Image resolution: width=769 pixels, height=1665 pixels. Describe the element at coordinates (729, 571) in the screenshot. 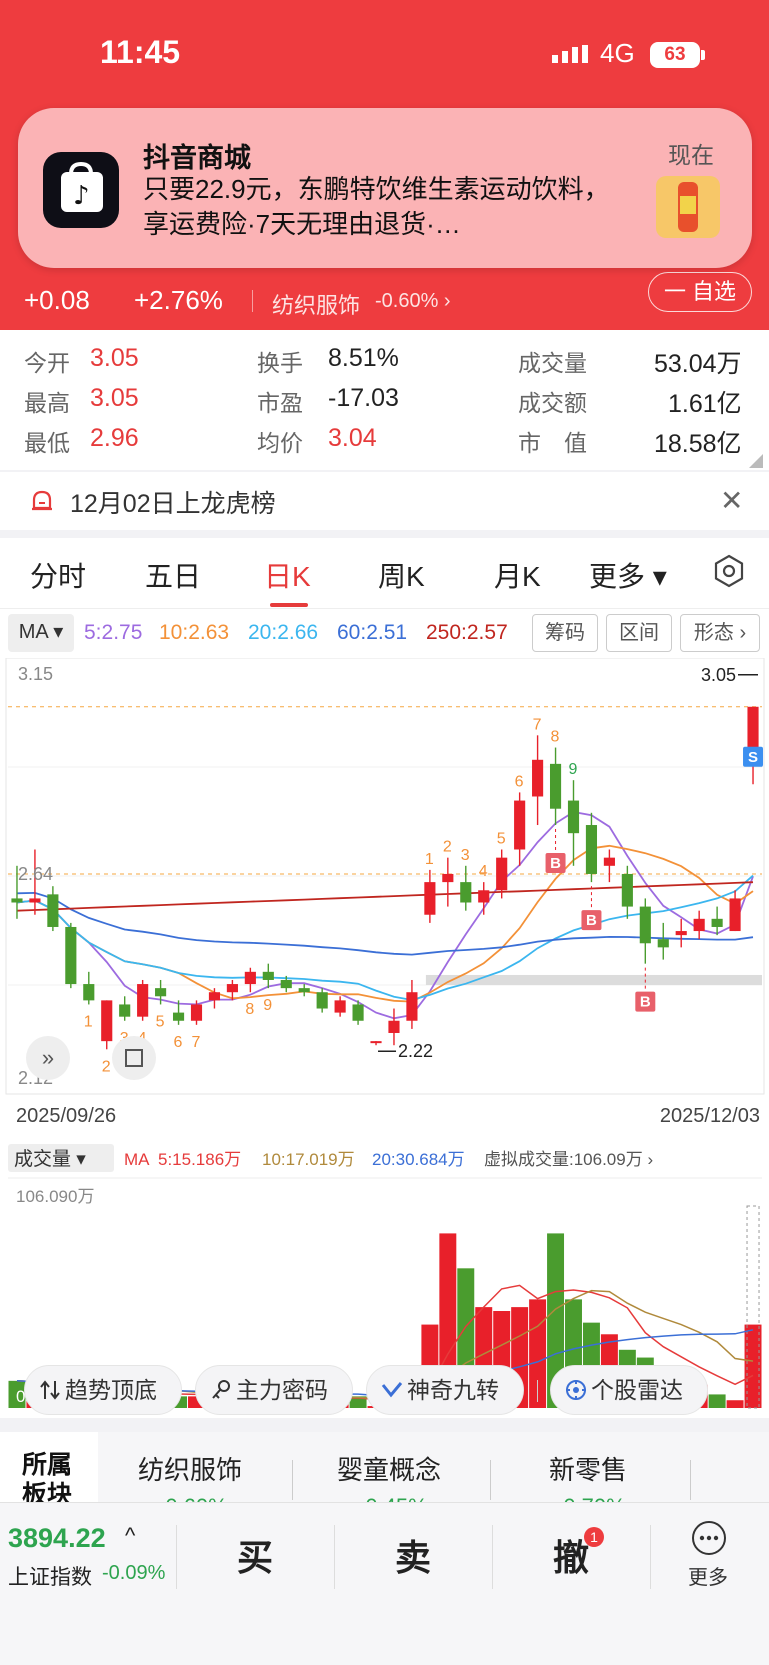

I see `settings-hexagon-icon` at that location.